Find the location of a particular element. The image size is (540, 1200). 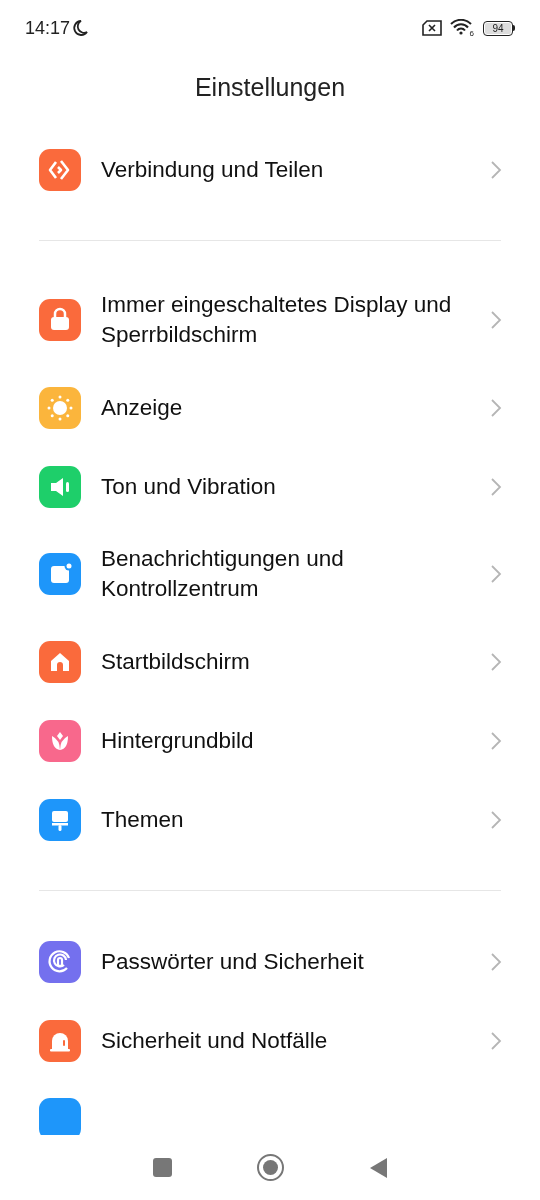

settings-item: Hintergrundbild is located at coordinates (270, 740).